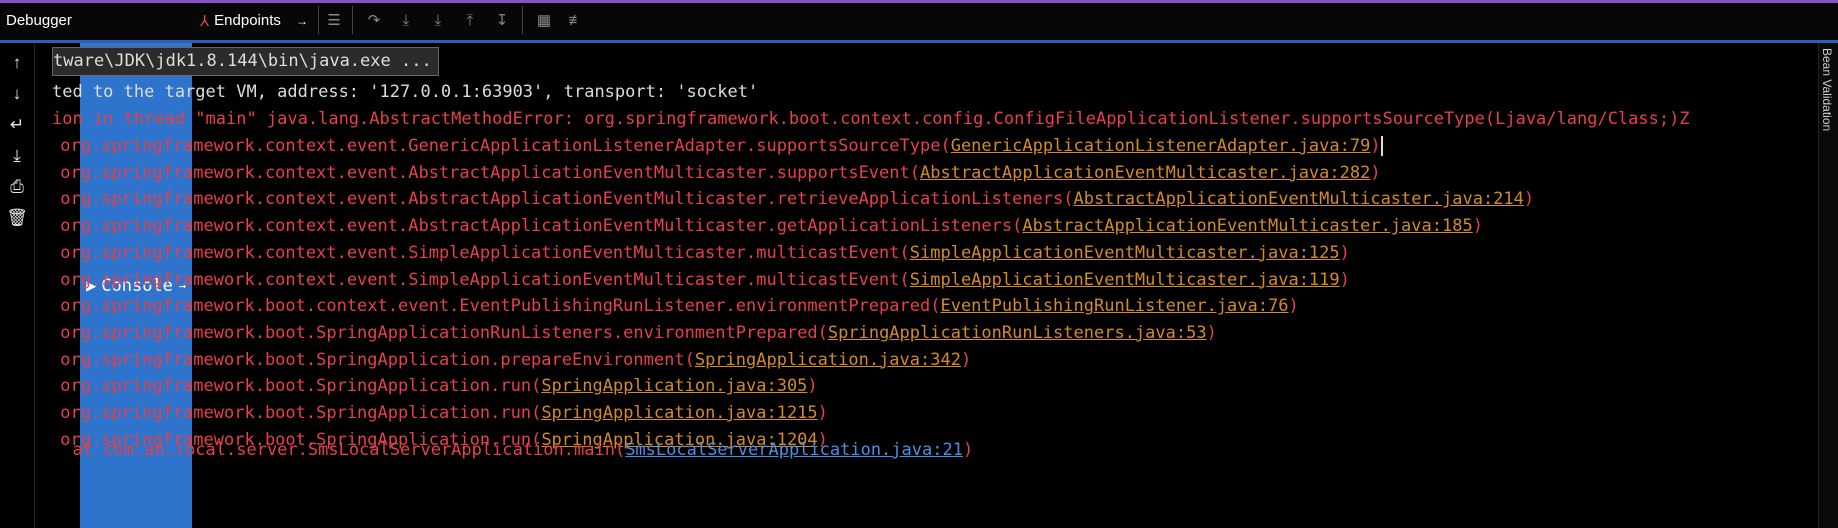 This screenshot has height=528, width=1838. Describe the element at coordinates (17, 125) in the screenshot. I see `soft-wrap-icon: ↵` at that location.